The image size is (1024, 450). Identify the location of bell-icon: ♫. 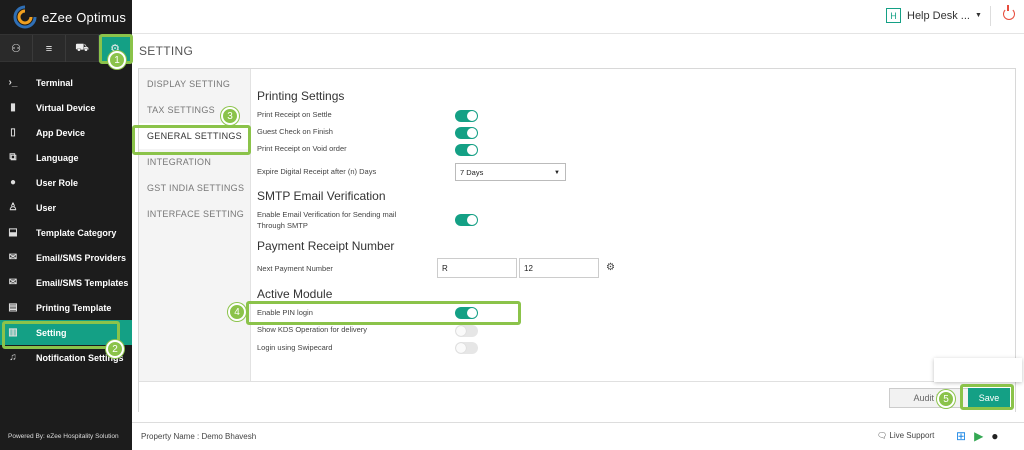
(13, 357).